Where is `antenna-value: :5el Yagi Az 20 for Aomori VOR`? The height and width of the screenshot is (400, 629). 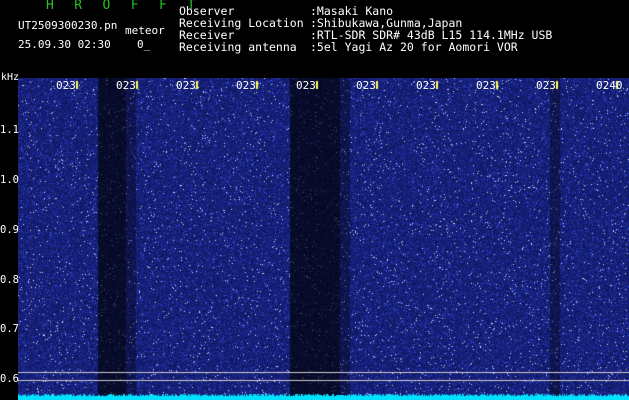 antenna-value: :5el Yagi Az 20 for Aomori VOR is located at coordinates (414, 47).